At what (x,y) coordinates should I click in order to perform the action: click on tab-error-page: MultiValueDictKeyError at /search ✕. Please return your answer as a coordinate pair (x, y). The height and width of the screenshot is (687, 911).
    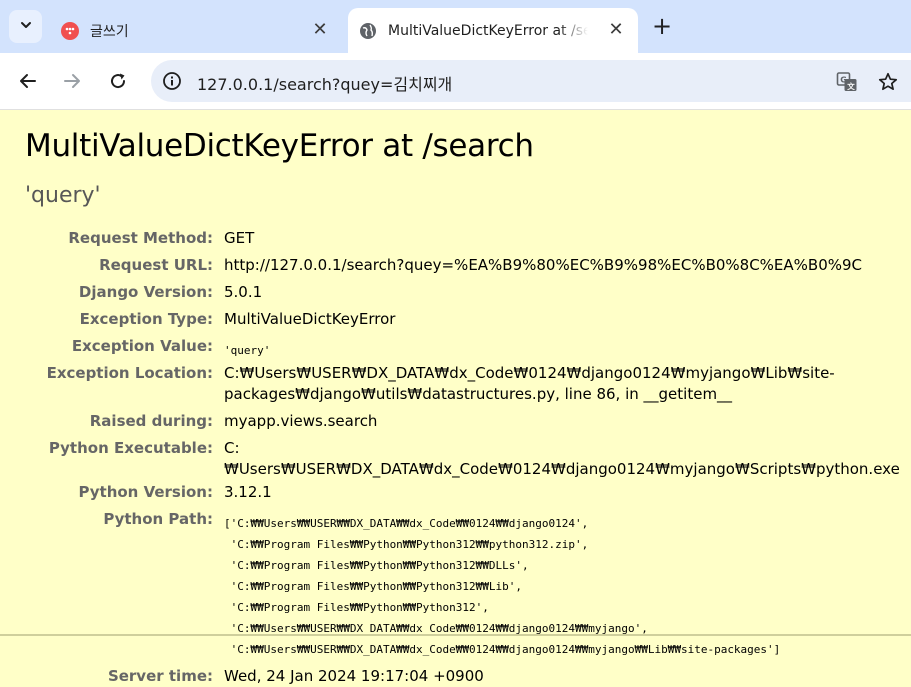
    Looking at the image, I should click on (493, 30).